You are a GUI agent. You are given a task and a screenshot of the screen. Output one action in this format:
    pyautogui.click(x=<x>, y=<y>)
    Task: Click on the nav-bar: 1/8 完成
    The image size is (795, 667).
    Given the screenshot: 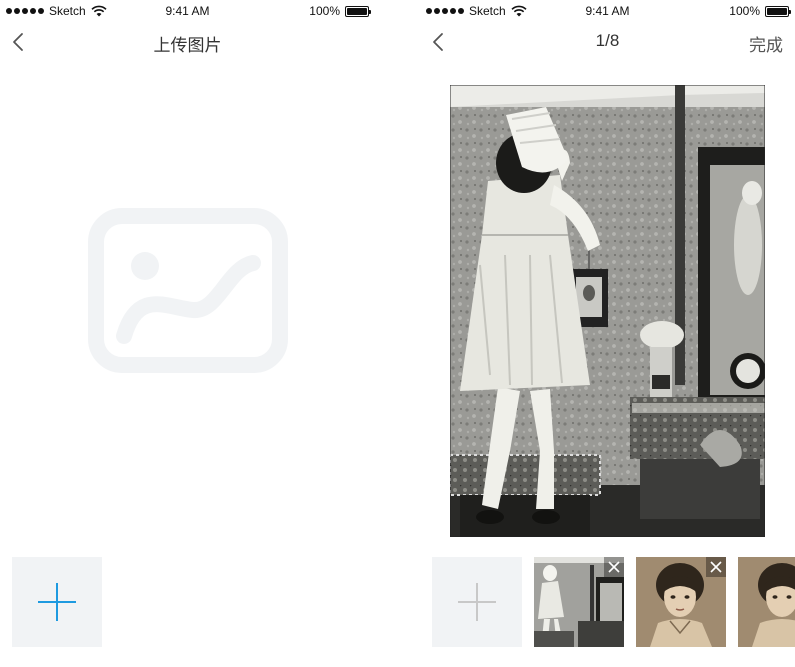 What is the action you would take?
    pyautogui.click(x=607, y=42)
    